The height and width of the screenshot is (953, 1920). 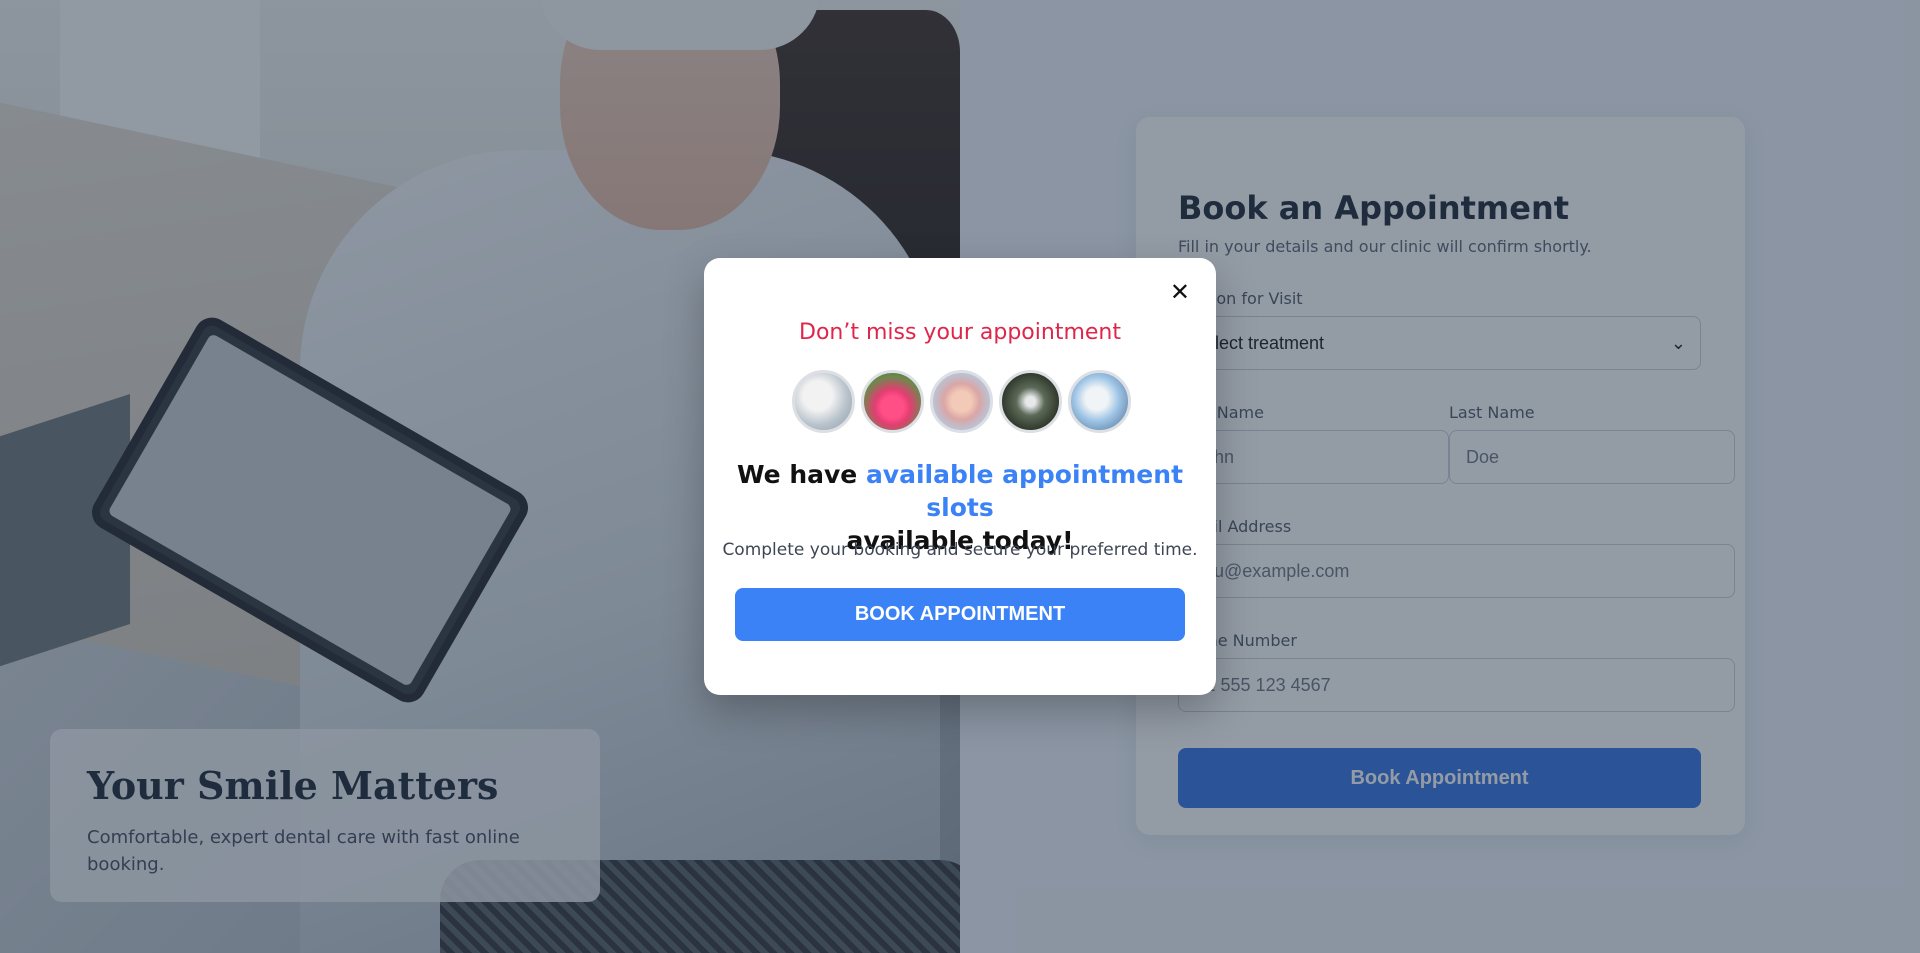 I want to click on modal-heading-prefix: We have, so click(x=801, y=474).